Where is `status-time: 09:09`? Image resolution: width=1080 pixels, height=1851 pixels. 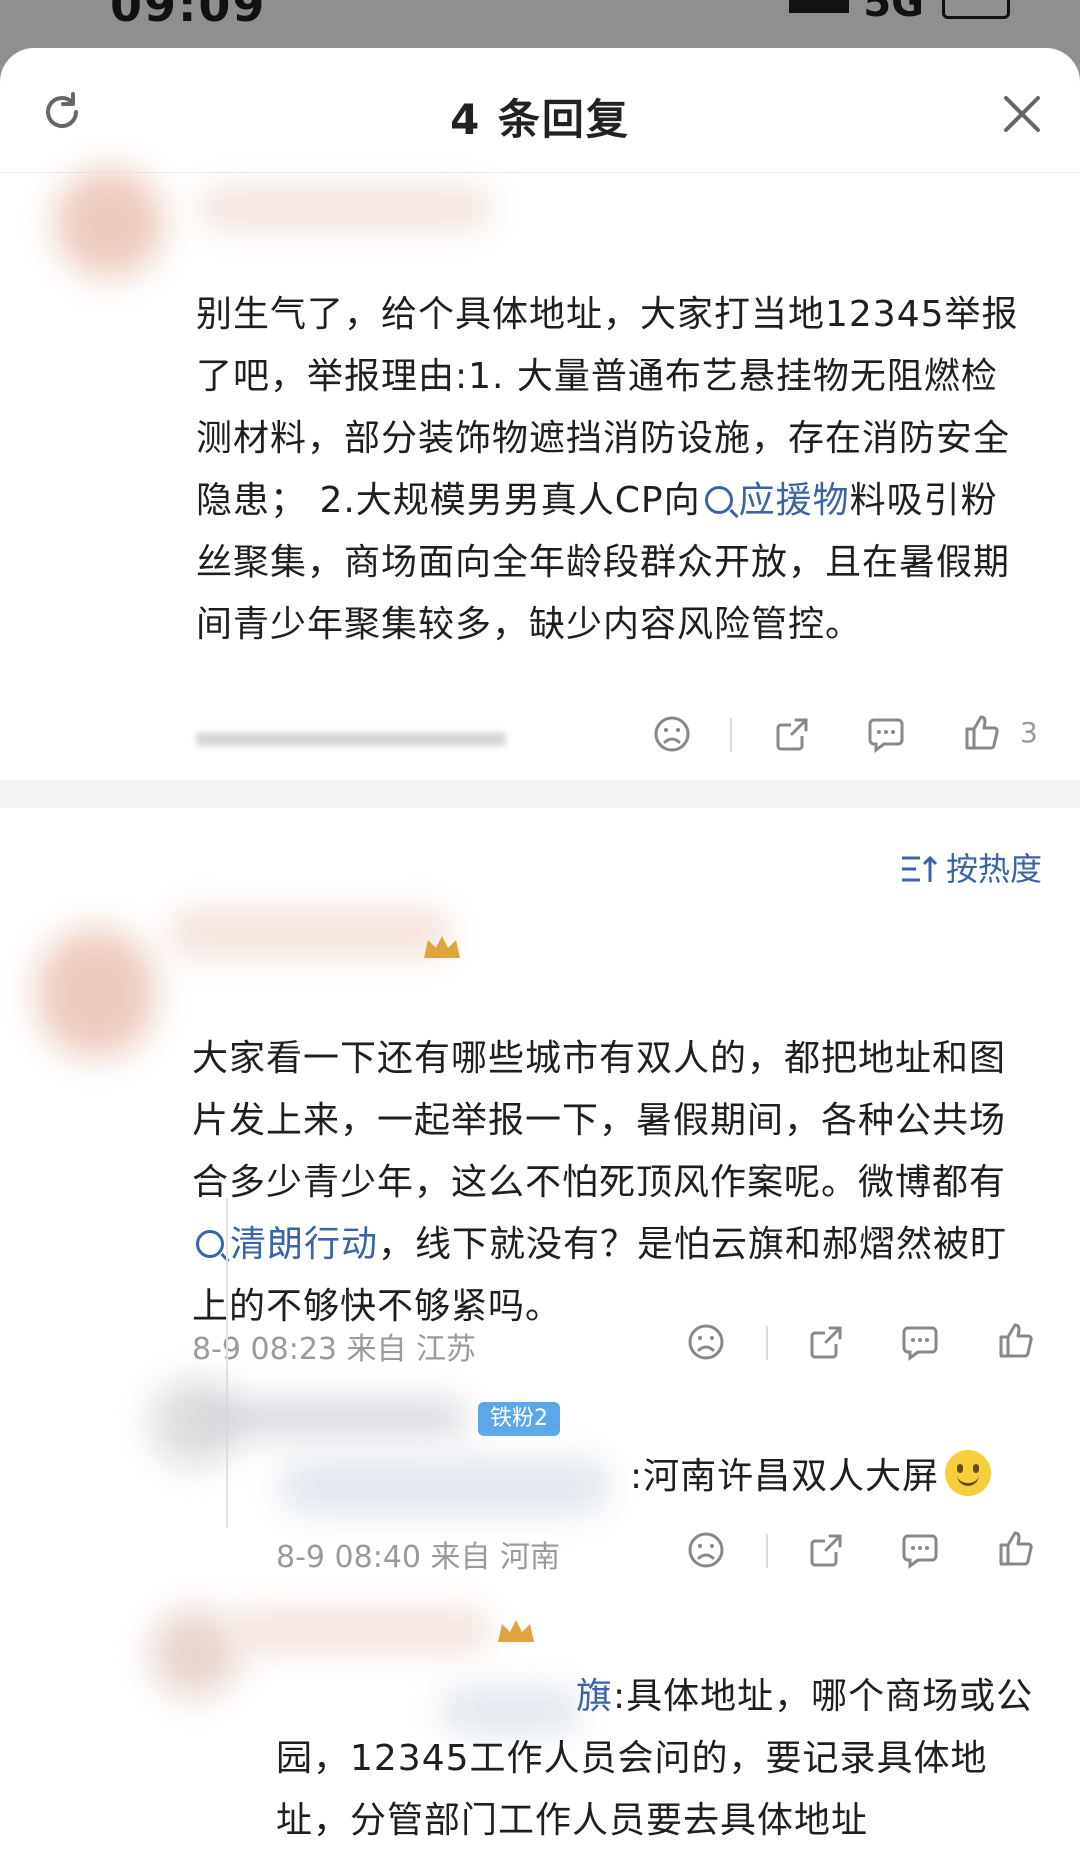
status-time: 09:09 is located at coordinates (188, 16).